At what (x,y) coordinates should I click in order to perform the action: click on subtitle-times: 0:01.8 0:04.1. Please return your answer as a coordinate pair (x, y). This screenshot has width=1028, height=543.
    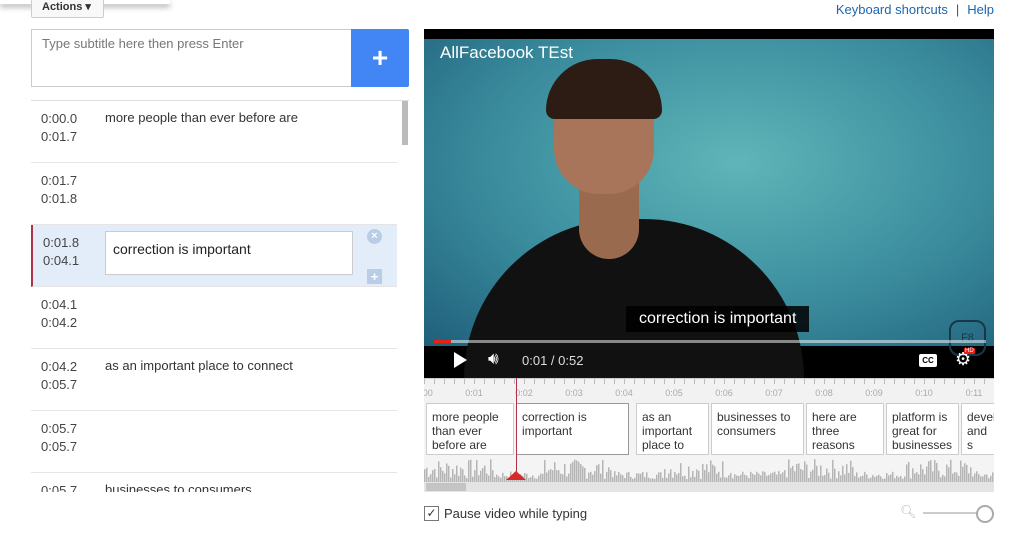
    Looking at the image, I should click on (61, 252).